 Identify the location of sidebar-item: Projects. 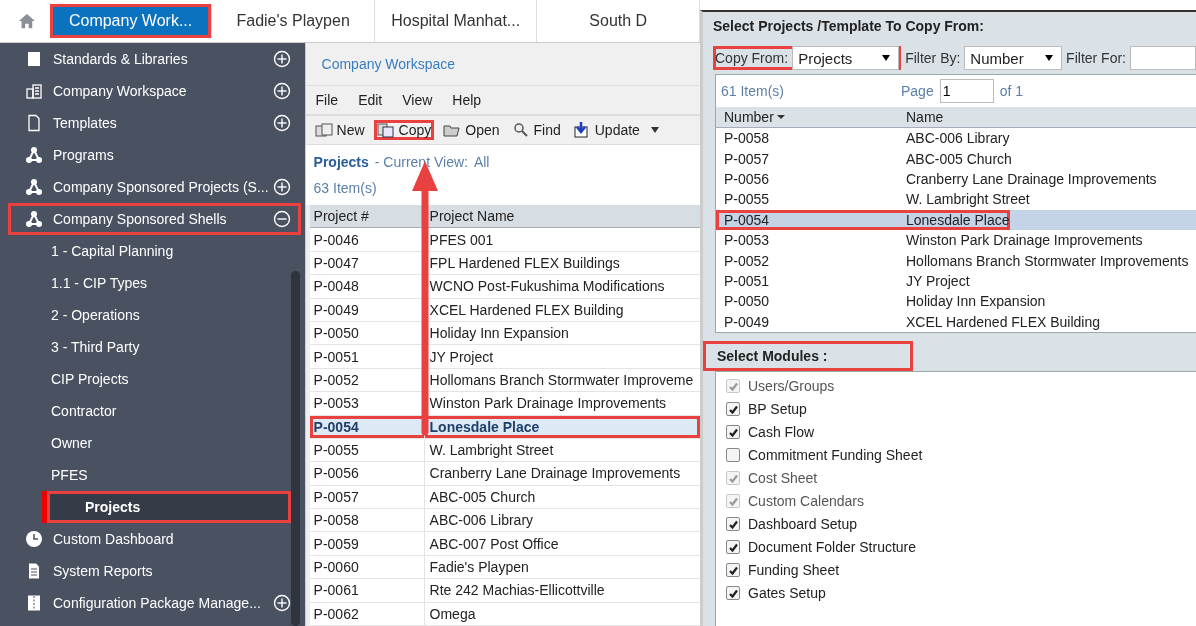
(166, 507).